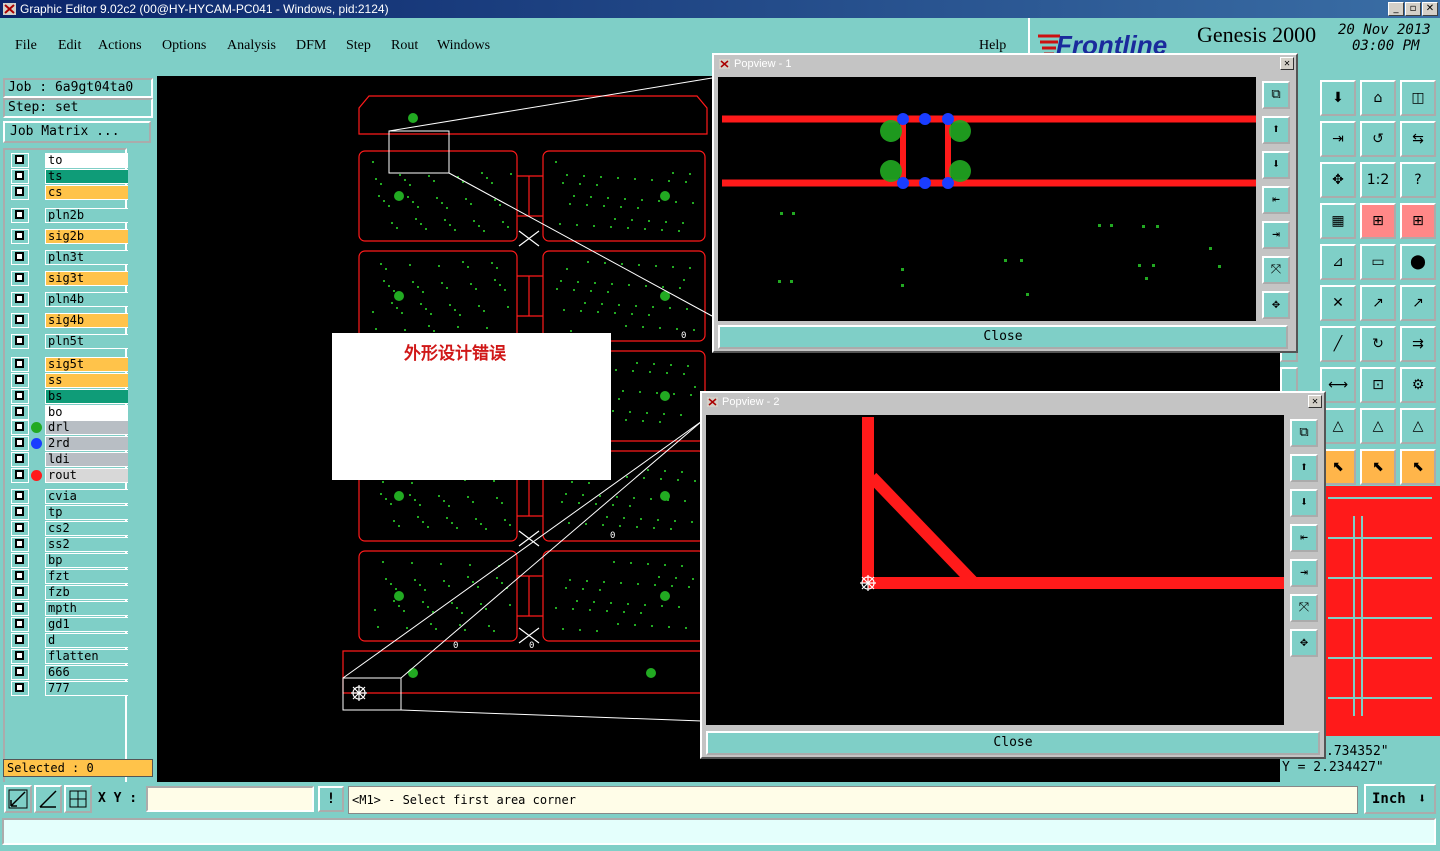  Describe the element at coordinates (1378, 221) in the screenshot. I see `layer-icon: ⊞` at that location.